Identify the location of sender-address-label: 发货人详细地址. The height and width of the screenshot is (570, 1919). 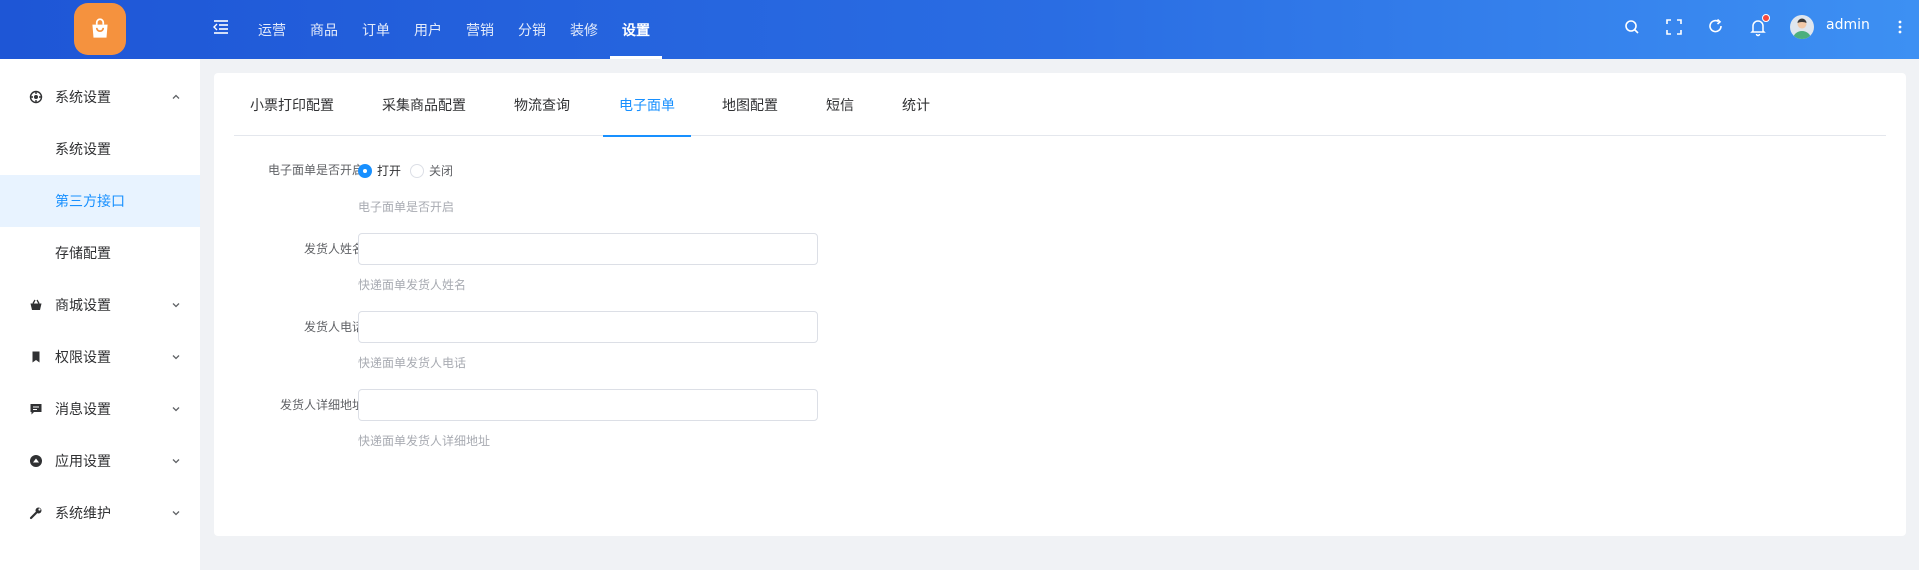
(321, 405).